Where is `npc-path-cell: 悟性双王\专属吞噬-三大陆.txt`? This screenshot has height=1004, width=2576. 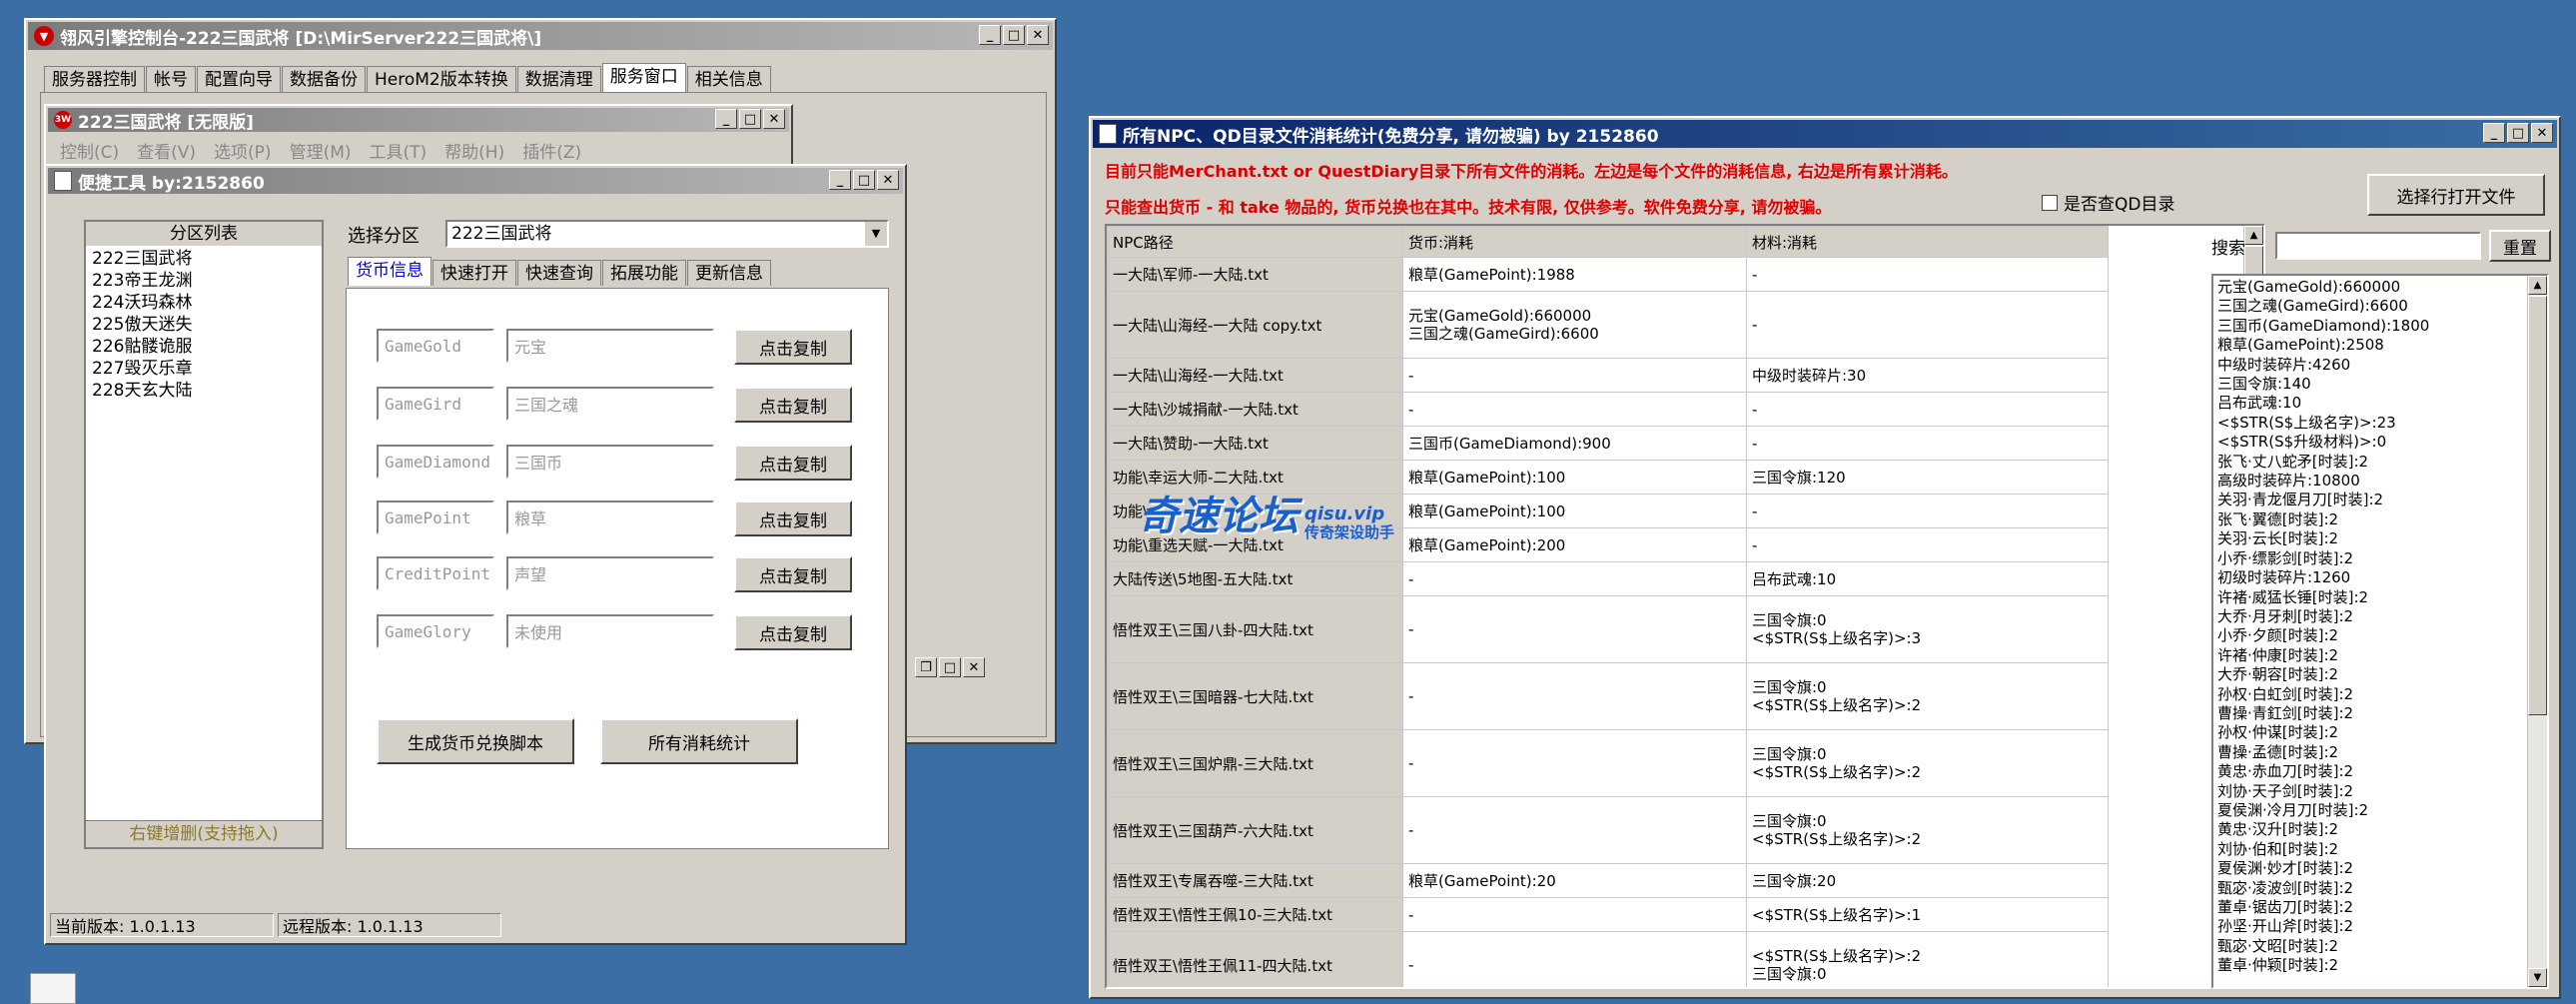 npc-path-cell: 悟性双王\专属吞噬-三大陆.txt is located at coordinates (1255, 880).